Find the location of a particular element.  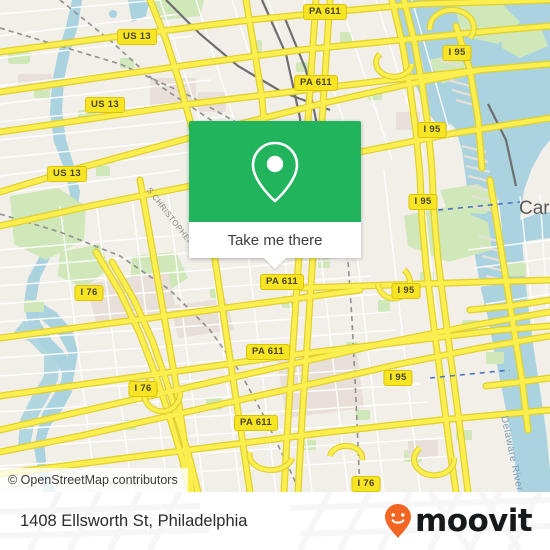

map-pin-icon is located at coordinates (275, 171).